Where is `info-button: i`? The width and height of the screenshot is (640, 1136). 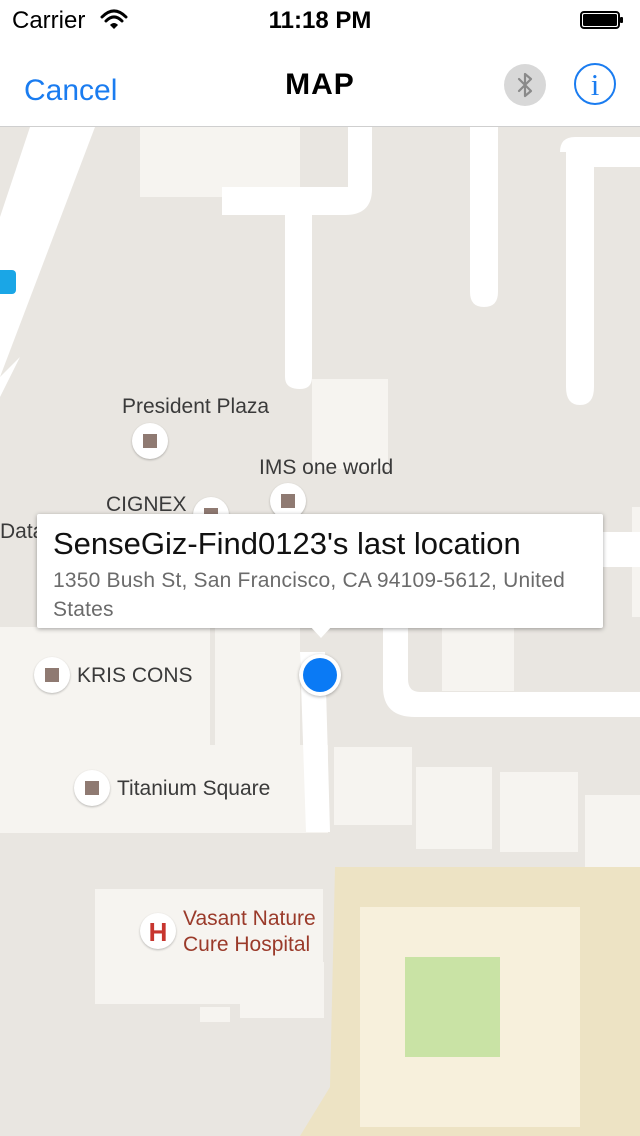
info-button: i is located at coordinates (595, 84).